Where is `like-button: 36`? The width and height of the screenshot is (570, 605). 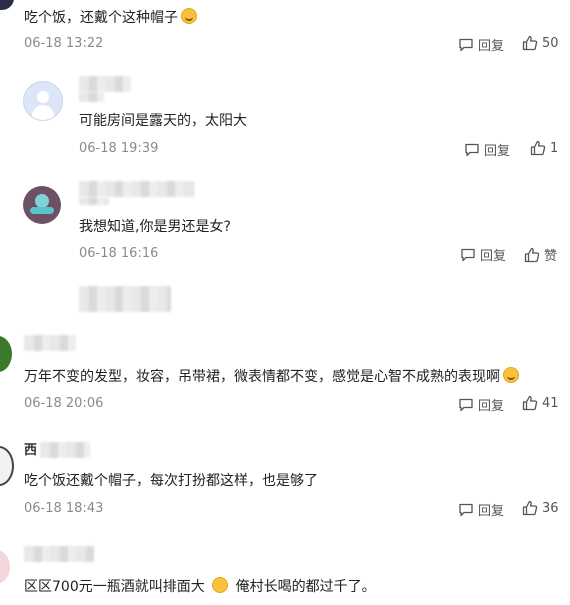
like-button: 36 is located at coordinates (540, 508).